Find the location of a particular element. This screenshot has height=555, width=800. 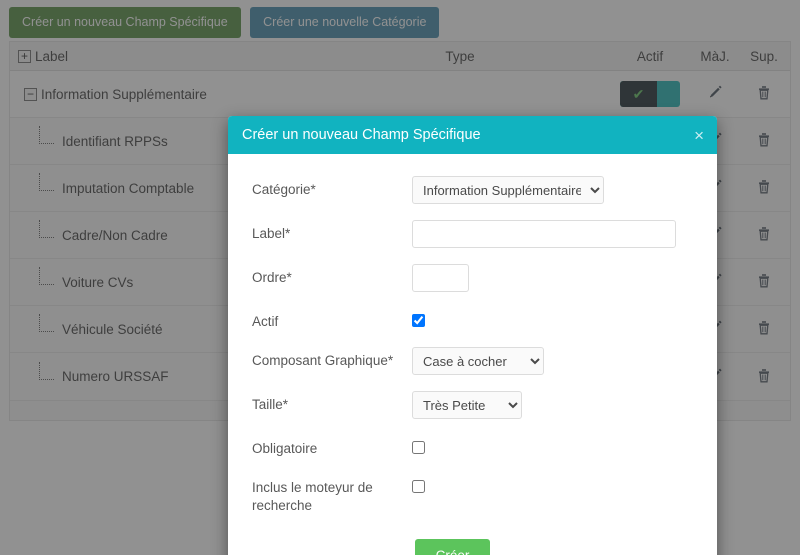

field-row-composant: Composant Graphique* Case à cocher is located at coordinates (472, 361).